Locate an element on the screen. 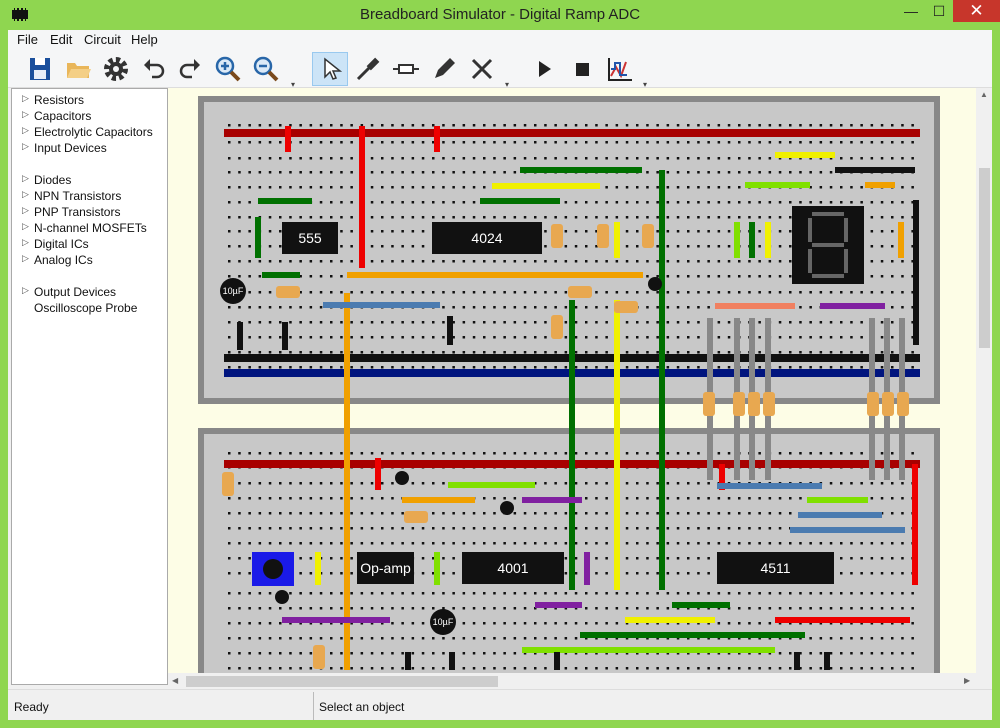 This screenshot has height=728, width=1000. tree-item-resistors: ▷ Resistors is located at coordinates (53, 100).